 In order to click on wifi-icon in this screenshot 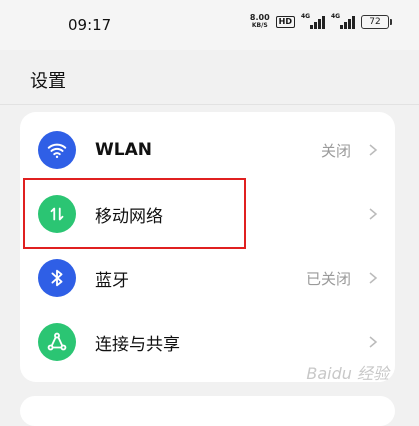, I will do `click(57, 150)`.